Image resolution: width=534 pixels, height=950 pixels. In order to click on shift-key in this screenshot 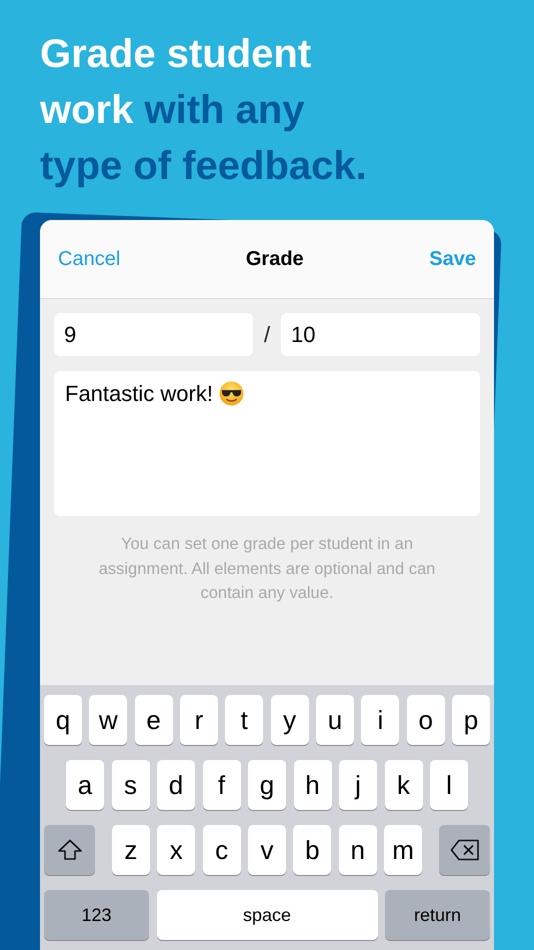, I will do `click(69, 850)`.